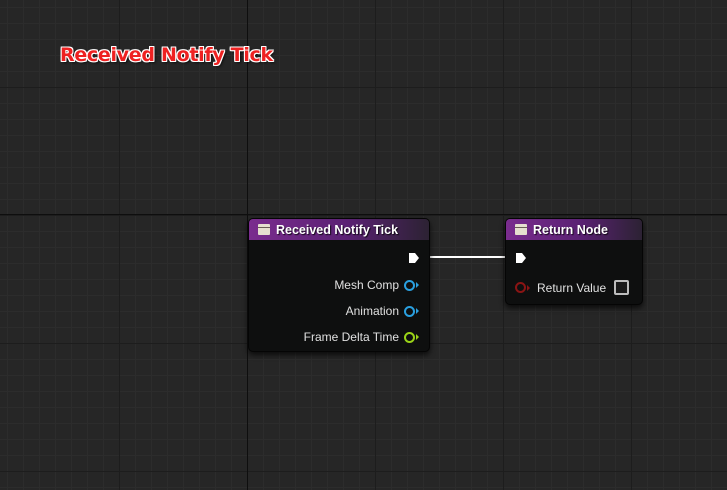 The height and width of the screenshot is (490, 727). I want to click on pin-frame-delta-time: Frame Delta Time, so click(361, 337).